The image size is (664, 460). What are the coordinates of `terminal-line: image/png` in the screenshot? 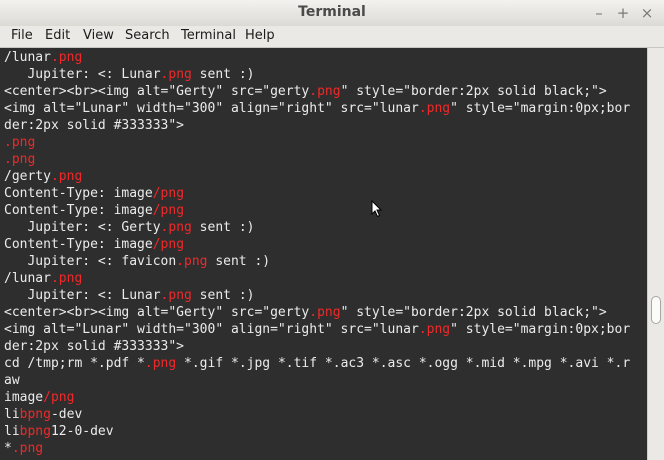 It's located at (39, 397).